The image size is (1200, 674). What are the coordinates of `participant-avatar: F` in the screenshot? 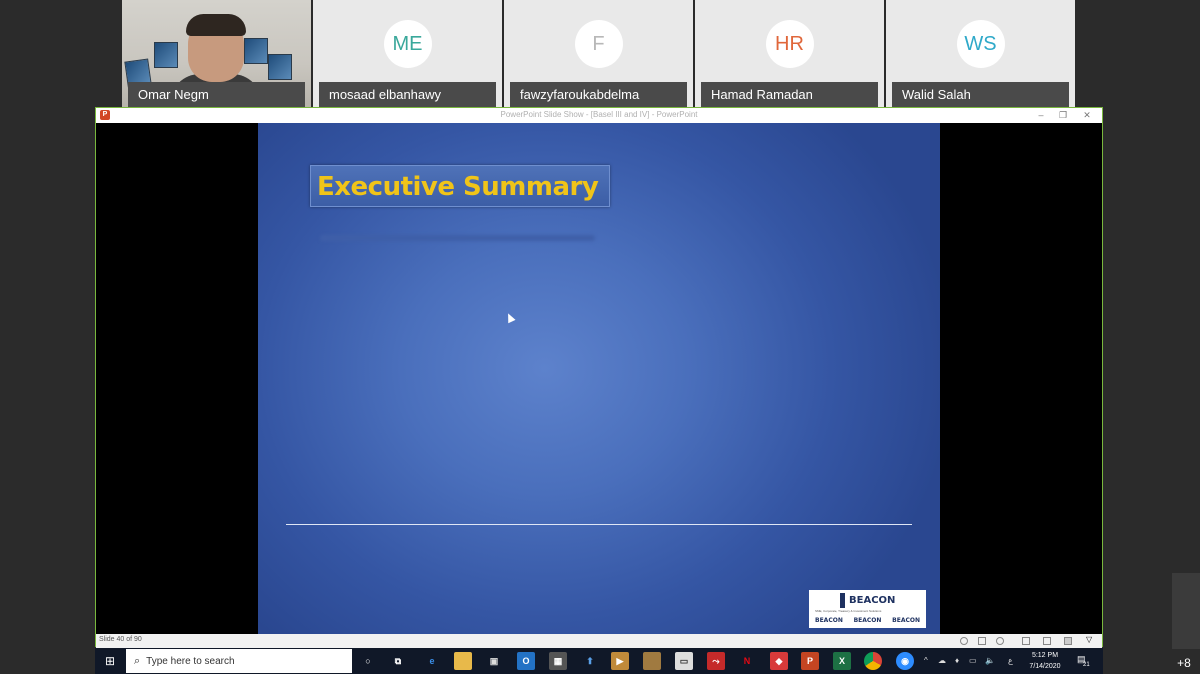 It's located at (598, 44).